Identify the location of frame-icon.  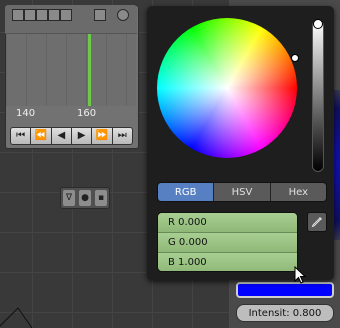
(54, 15).